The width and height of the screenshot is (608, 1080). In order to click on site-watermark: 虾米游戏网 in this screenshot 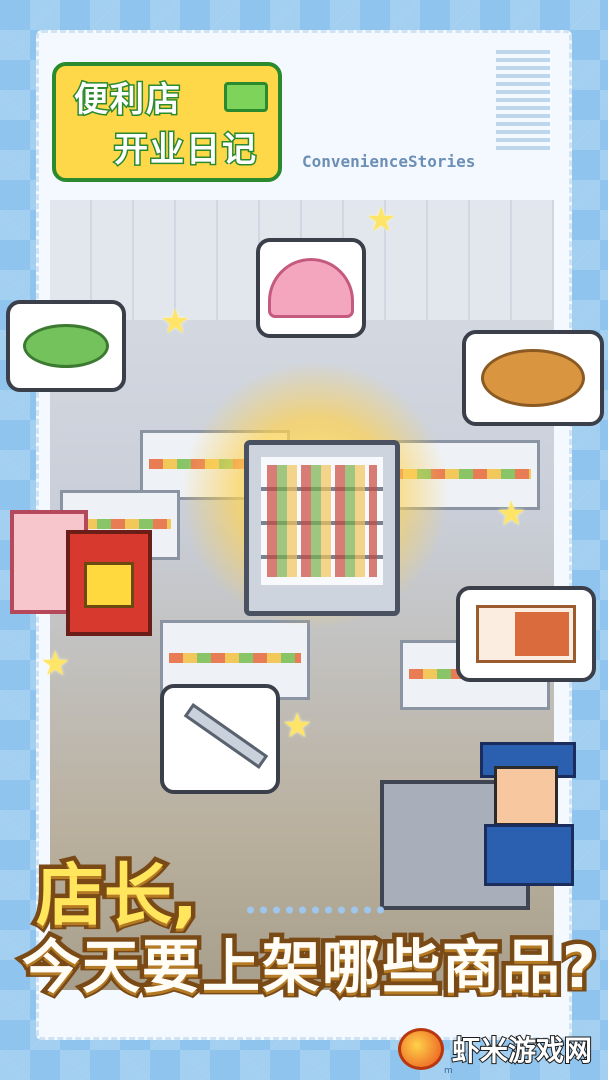, I will do `click(503, 1049)`.